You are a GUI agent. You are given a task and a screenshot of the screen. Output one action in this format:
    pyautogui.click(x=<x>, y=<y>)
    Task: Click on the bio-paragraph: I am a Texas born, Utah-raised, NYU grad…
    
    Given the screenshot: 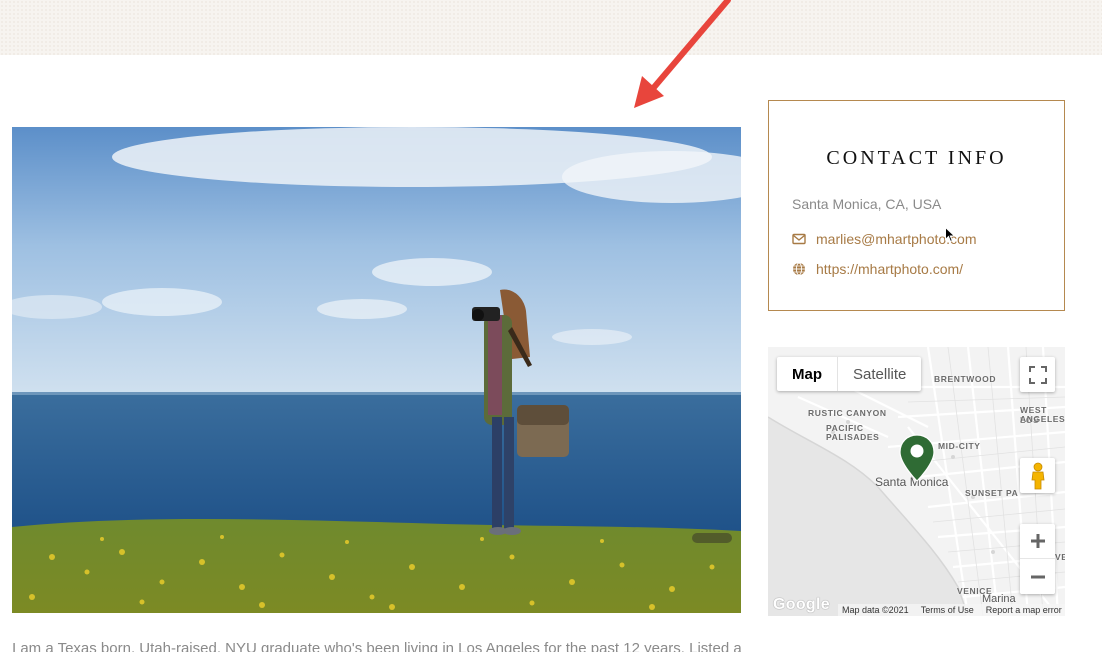 What is the action you would take?
    pyautogui.click(x=376, y=646)
    